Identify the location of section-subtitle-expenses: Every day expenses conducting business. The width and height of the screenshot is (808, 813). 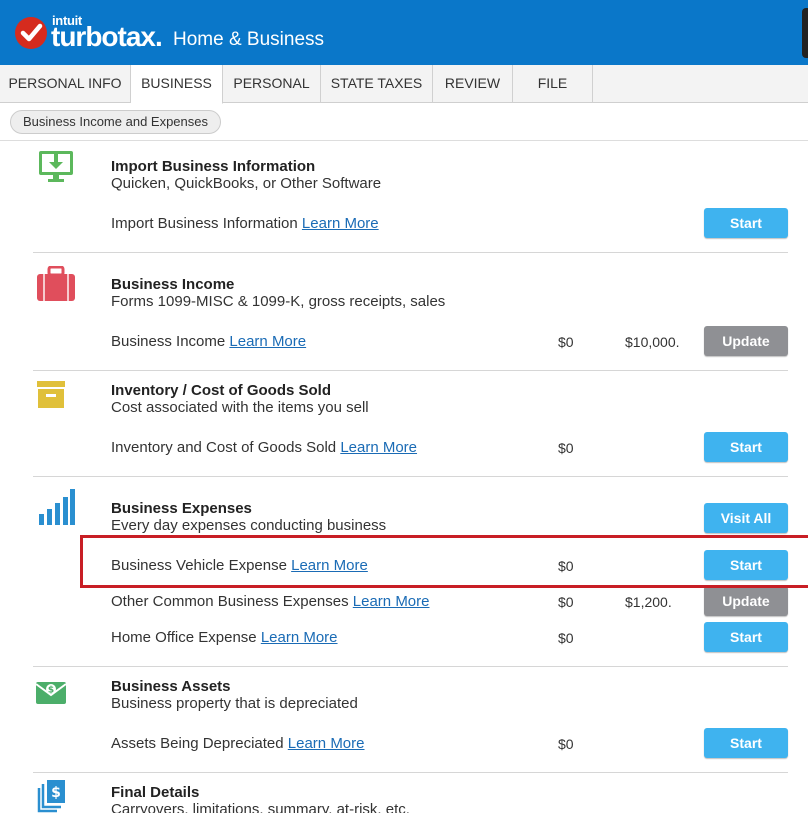
(249, 525).